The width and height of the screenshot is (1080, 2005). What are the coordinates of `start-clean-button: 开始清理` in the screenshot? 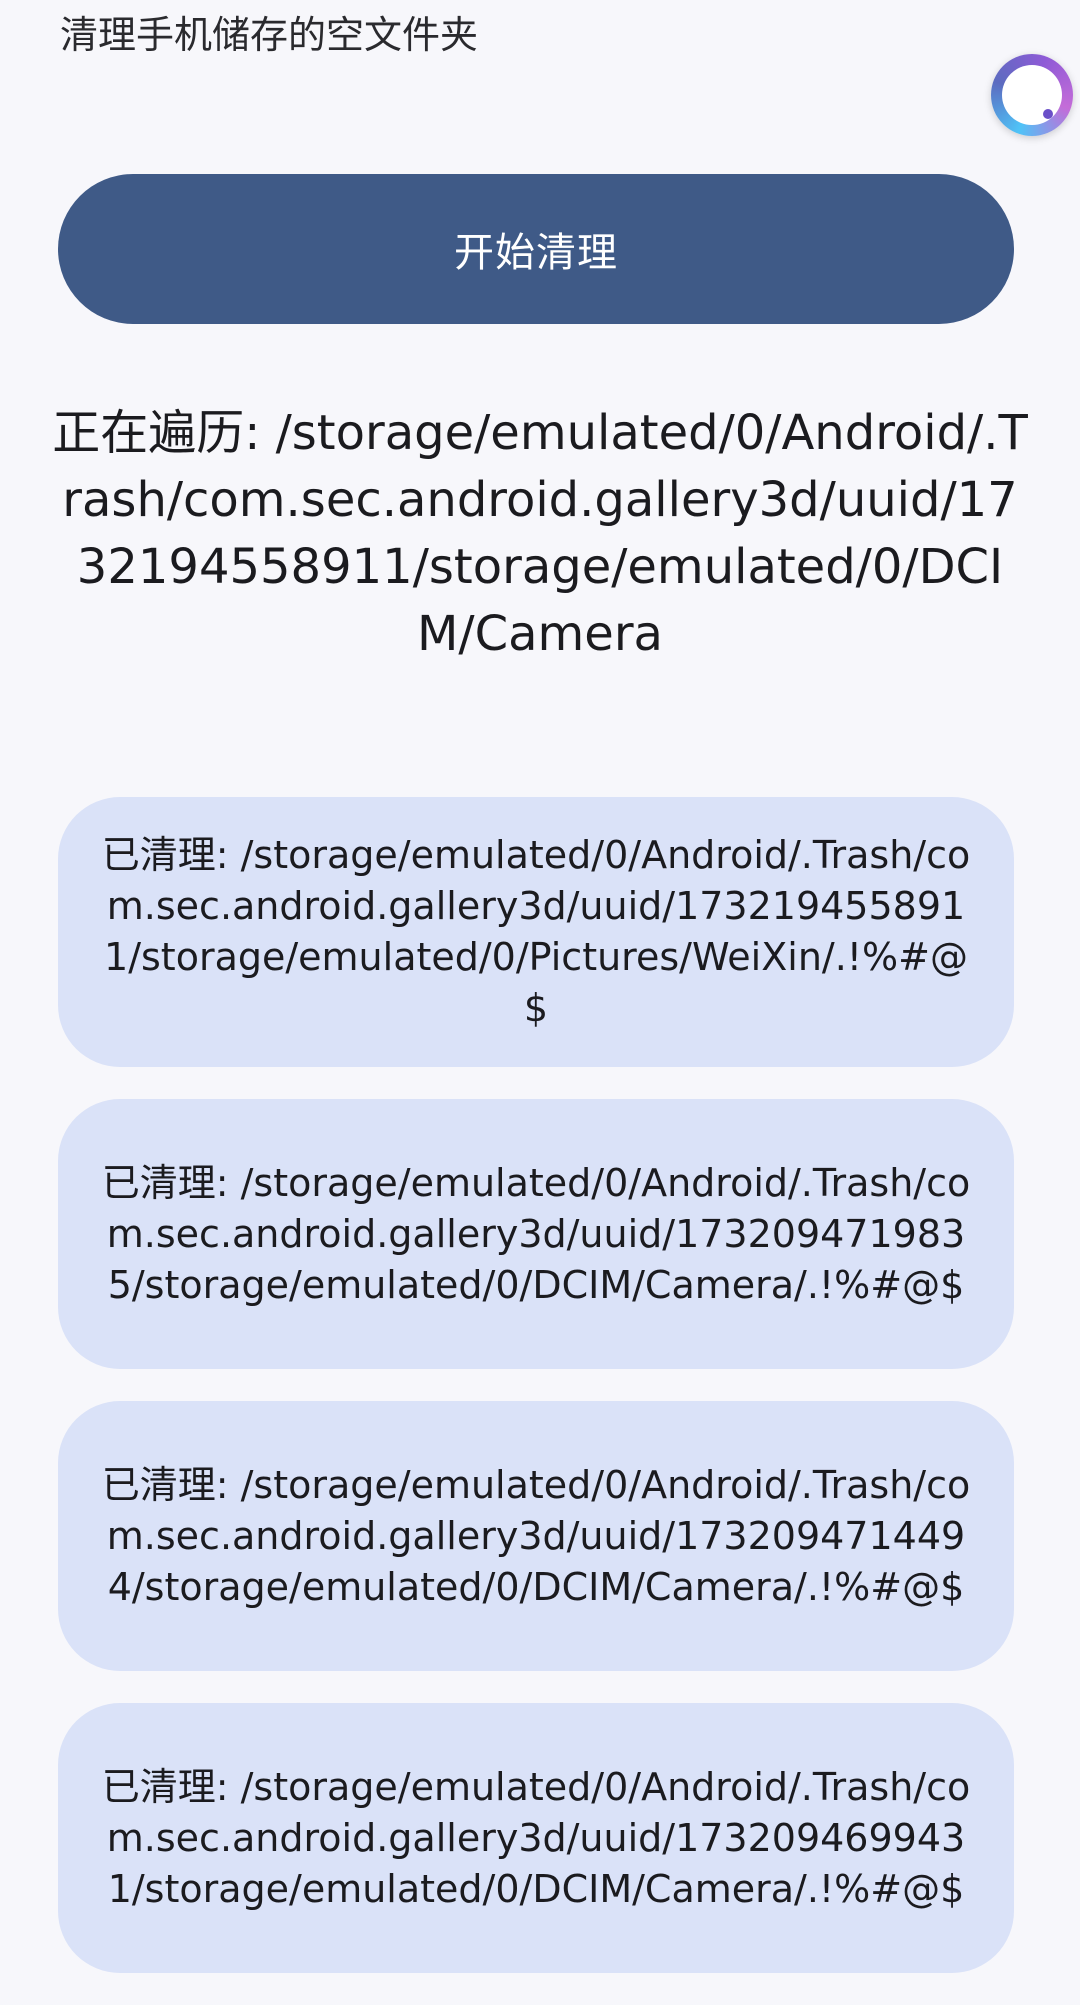 It's located at (536, 249).